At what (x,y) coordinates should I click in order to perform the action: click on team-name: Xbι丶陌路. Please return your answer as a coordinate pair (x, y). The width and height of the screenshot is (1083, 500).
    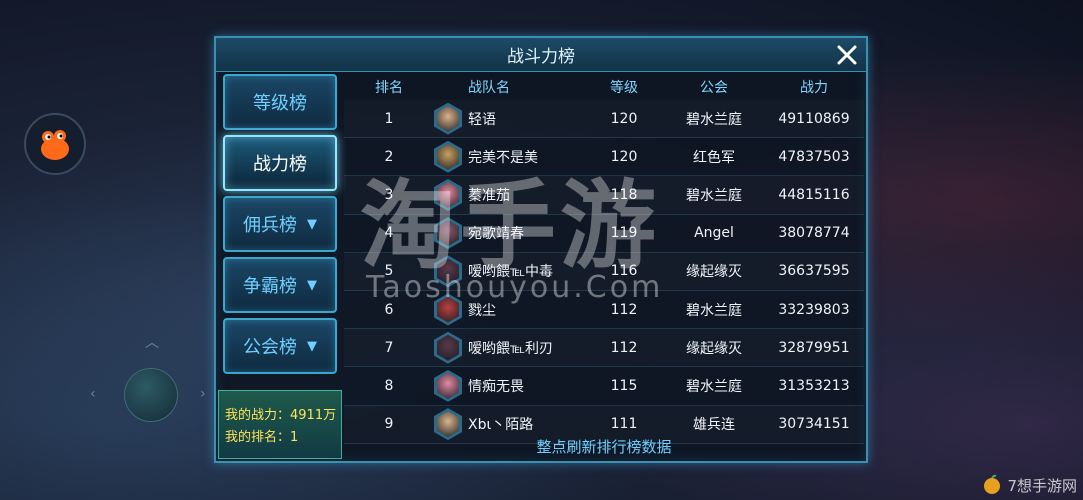
    Looking at the image, I should click on (501, 425).